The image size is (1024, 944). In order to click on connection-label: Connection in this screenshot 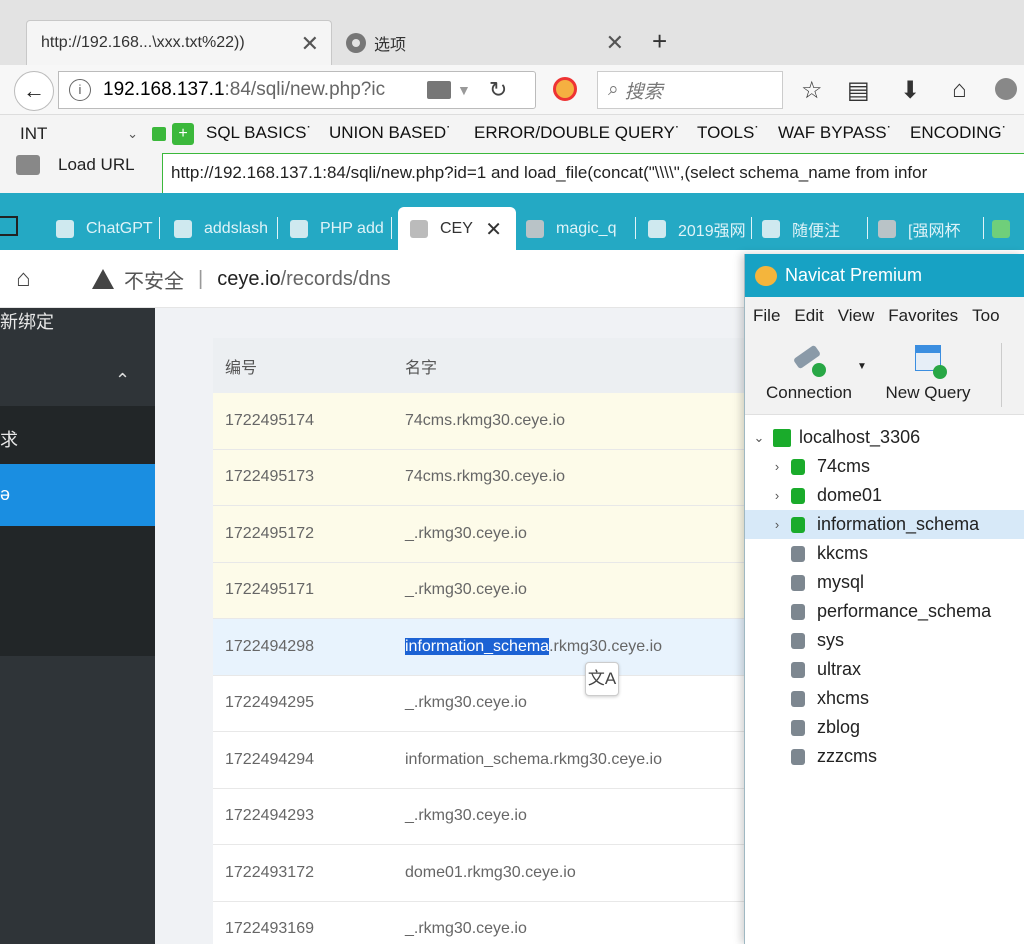, I will do `click(808, 392)`.